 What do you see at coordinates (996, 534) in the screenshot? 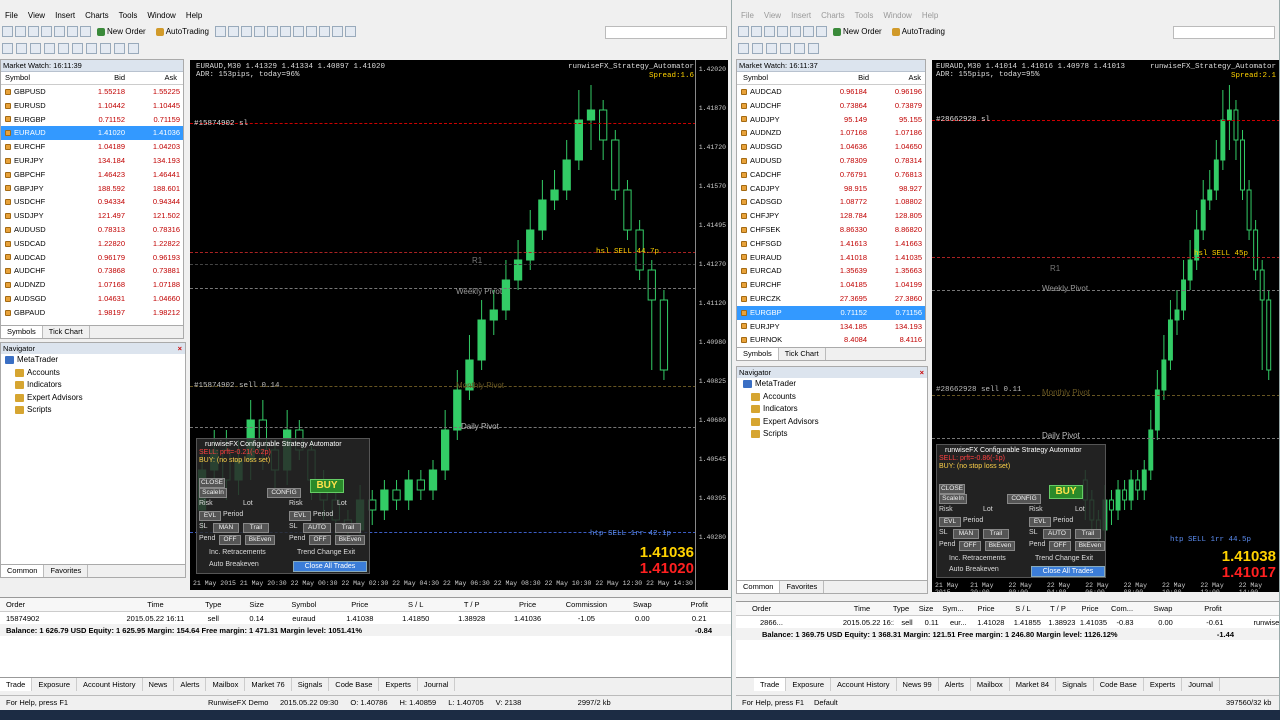
I see `trail-sell-button-right: Trail` at bounding box center [996, 534].